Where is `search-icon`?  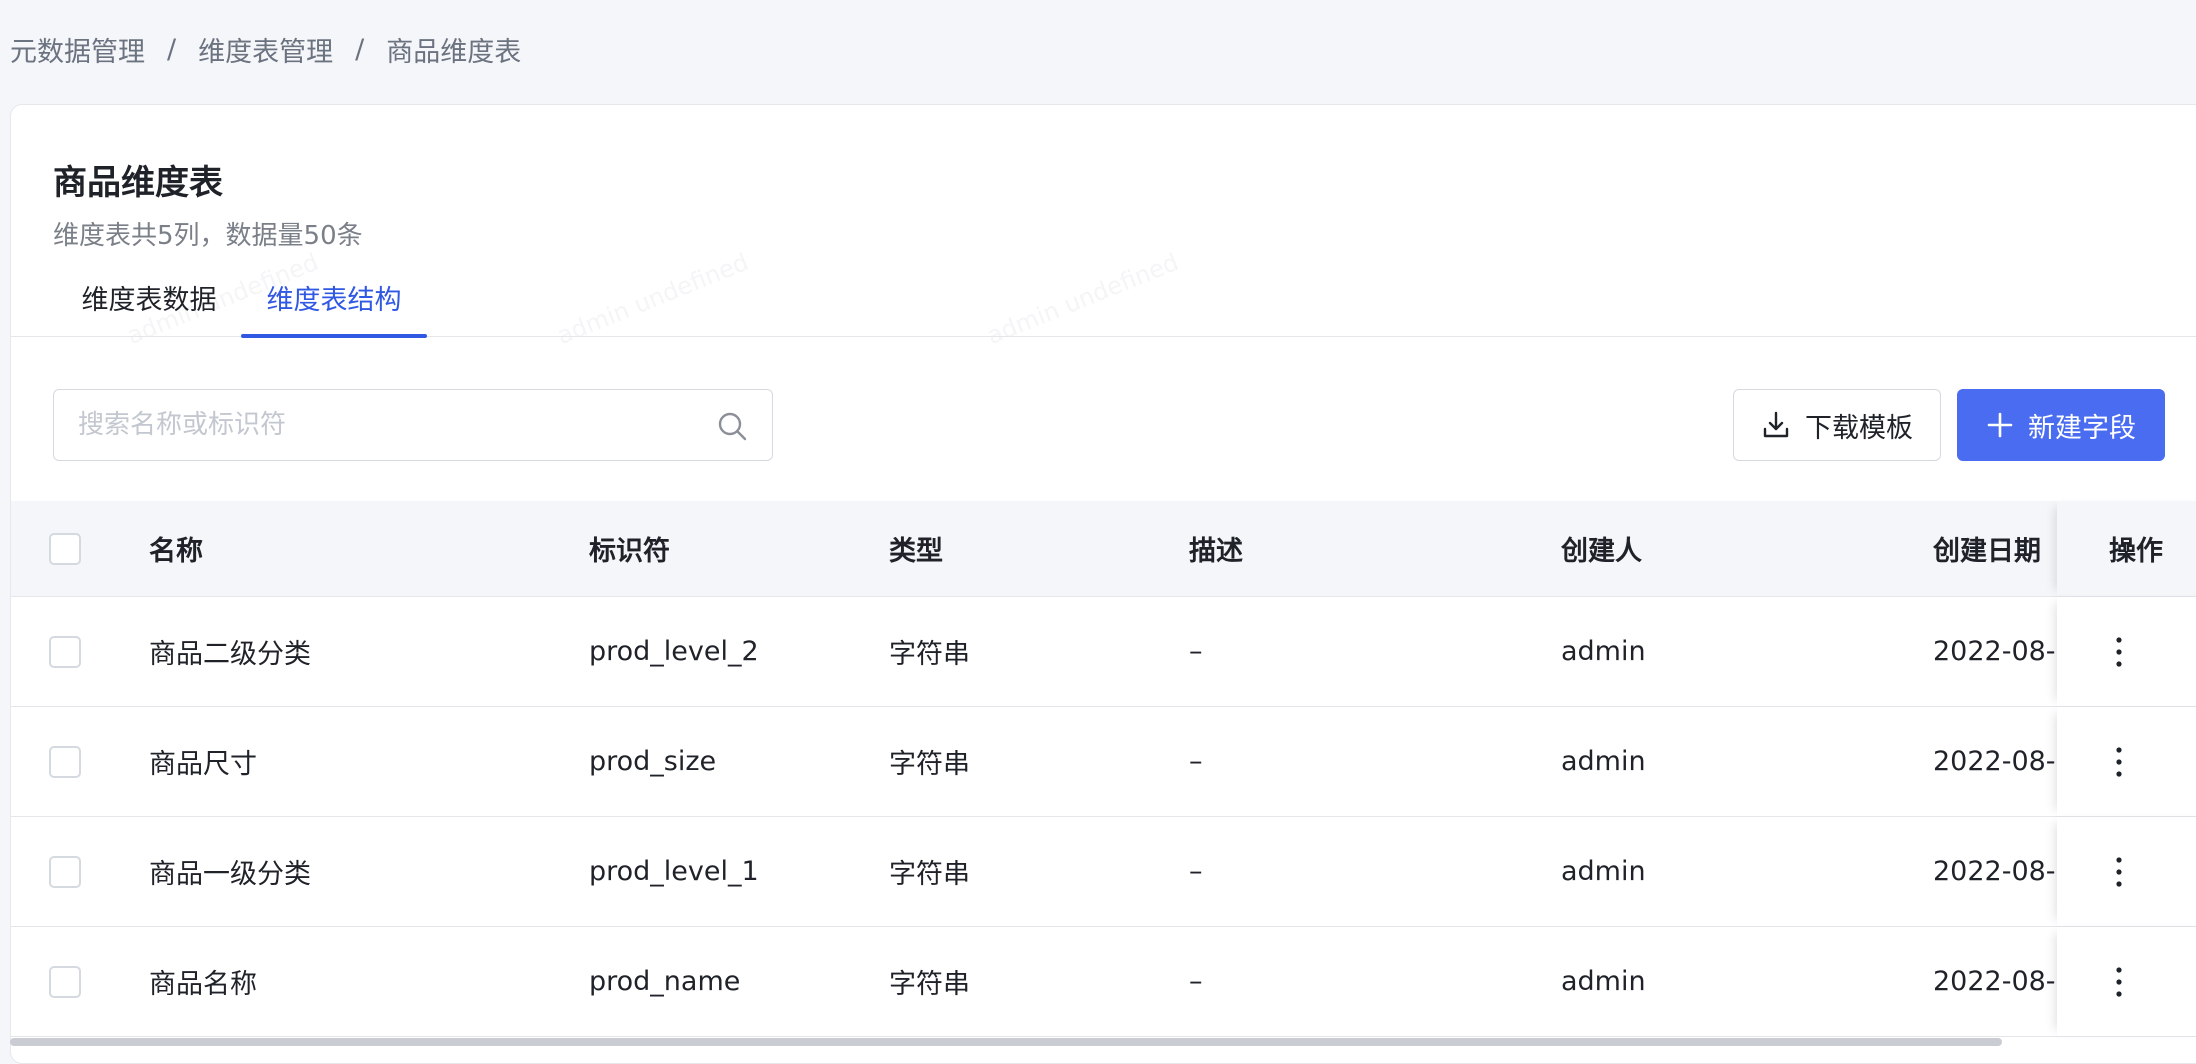
search-icon is located at coordinates (732, 426).